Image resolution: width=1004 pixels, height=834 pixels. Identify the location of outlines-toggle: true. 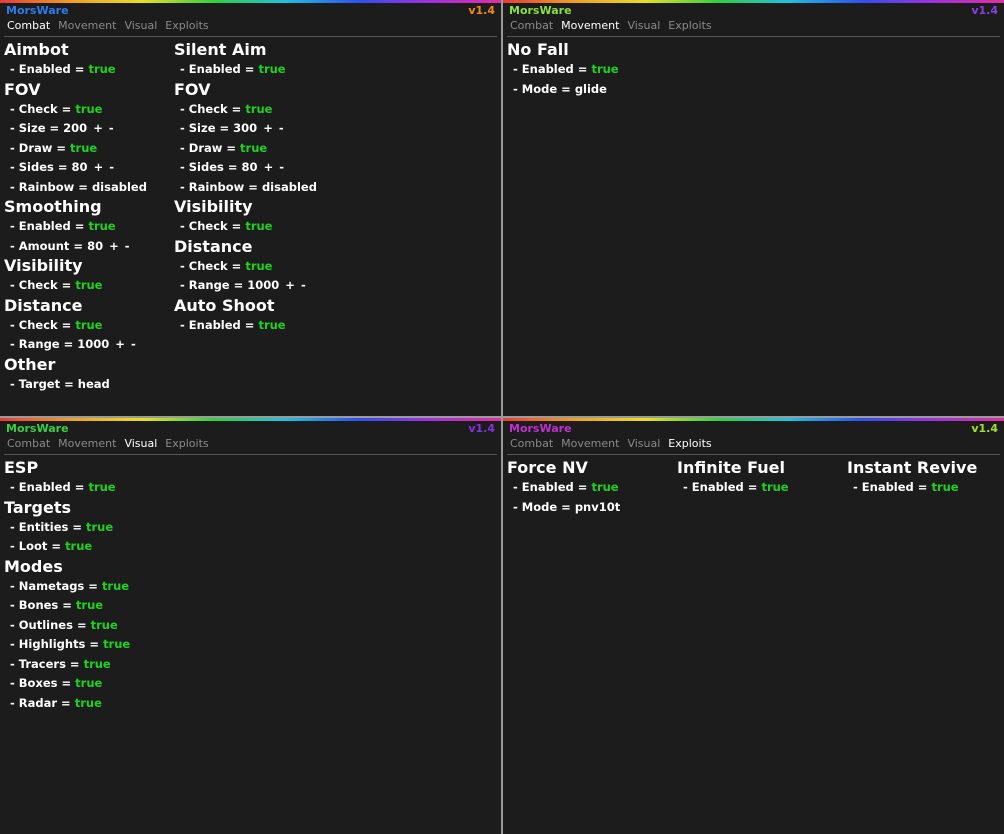
(104, 625).